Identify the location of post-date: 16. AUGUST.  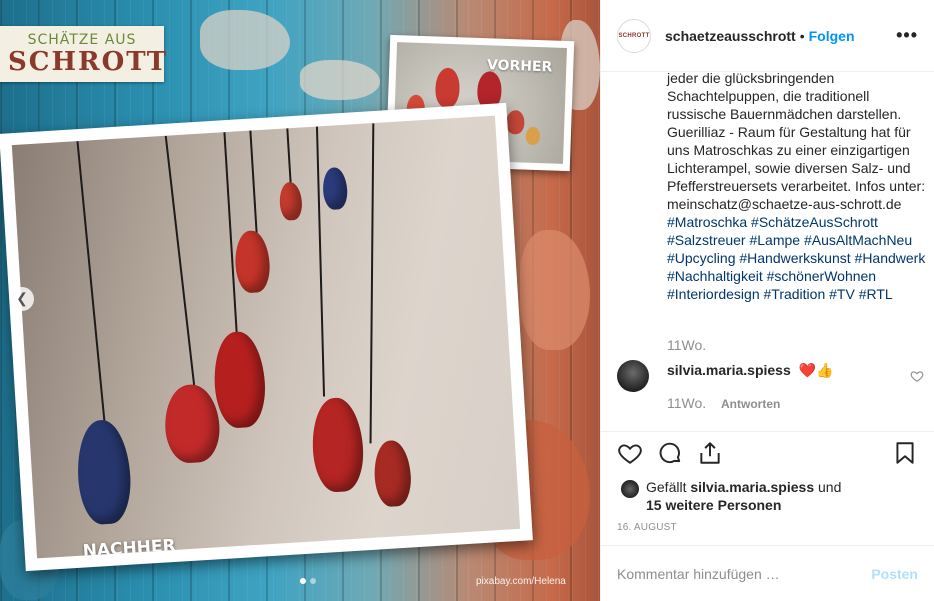
(647, 527).